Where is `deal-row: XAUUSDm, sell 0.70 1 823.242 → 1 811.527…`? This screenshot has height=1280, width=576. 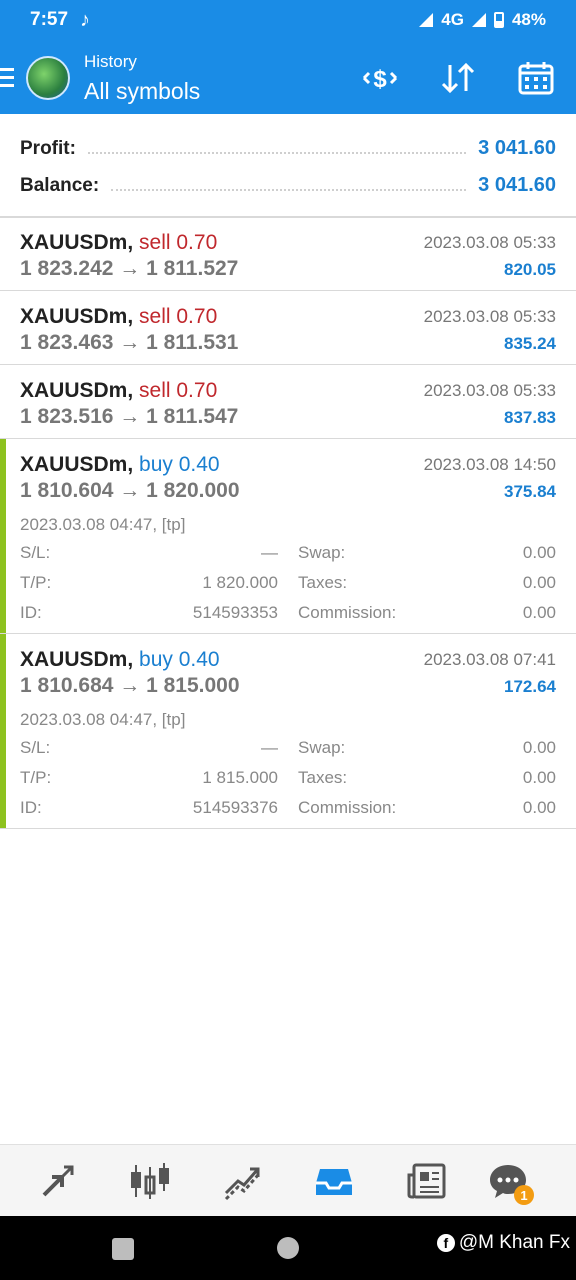 deal-row: XAUUSDm, sell 0.70 1 823.242 → 1 811.527… is located at coordinates (288, 254).